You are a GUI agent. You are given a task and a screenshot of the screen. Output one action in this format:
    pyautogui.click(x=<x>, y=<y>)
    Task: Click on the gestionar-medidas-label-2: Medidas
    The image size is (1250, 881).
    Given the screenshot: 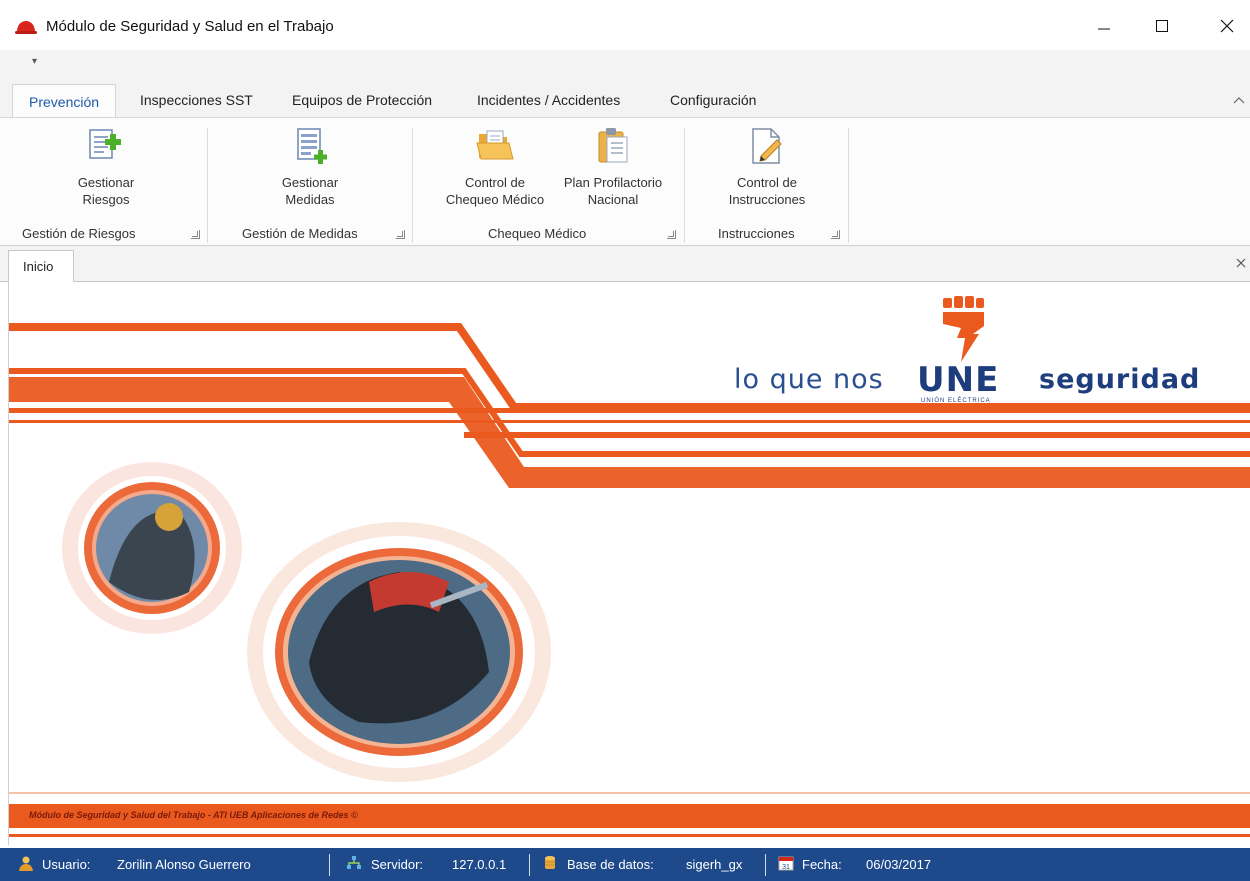 What is the action you would take?
    pyautogui.click(x=310, y=199)
    